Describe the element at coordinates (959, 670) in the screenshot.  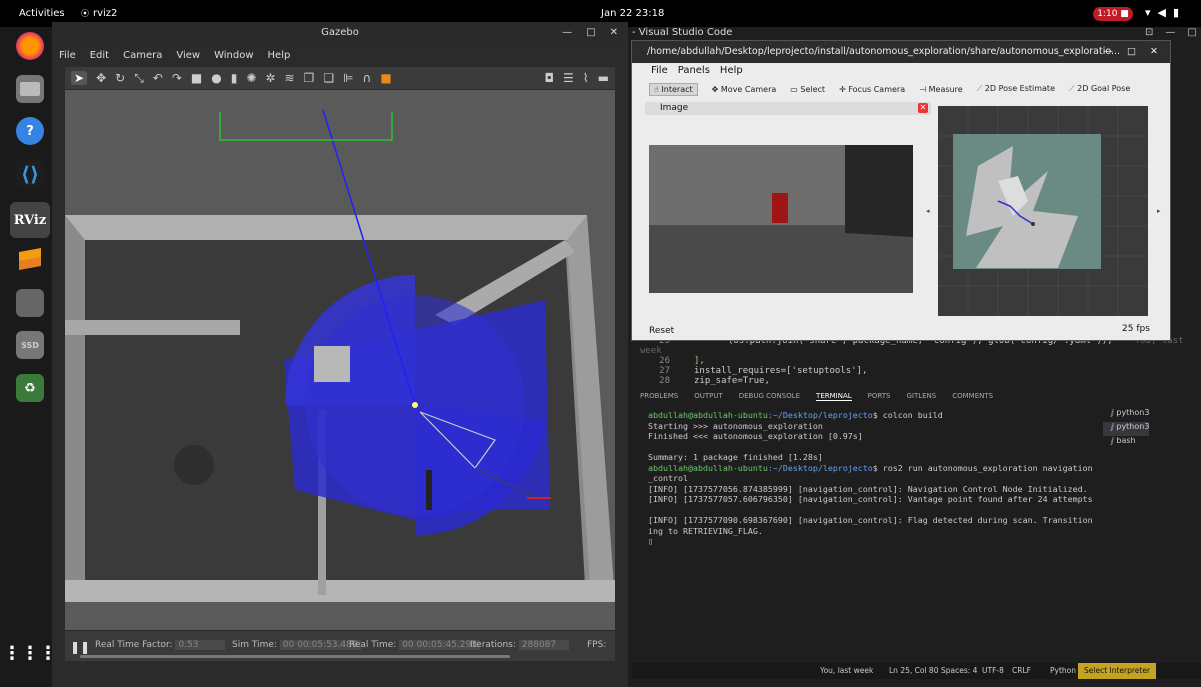
I see `status-spaces: Spaces: 4` at that location.